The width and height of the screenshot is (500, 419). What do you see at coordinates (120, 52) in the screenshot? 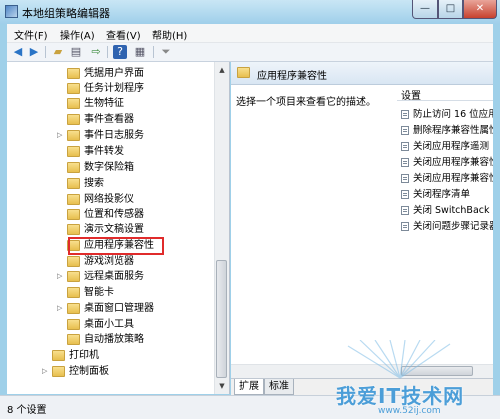
I see `help-icon: ?` at bounding box center [120, 52].